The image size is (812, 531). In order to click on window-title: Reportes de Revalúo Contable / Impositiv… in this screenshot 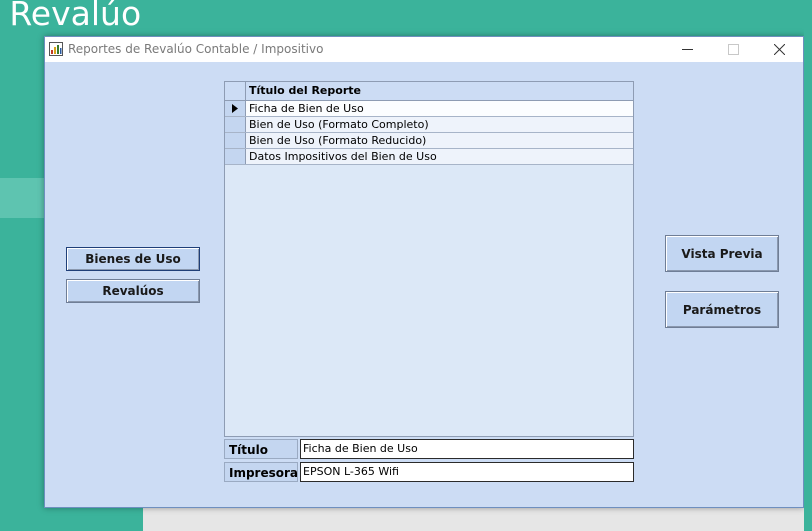, I will do `click(196, 49)`.